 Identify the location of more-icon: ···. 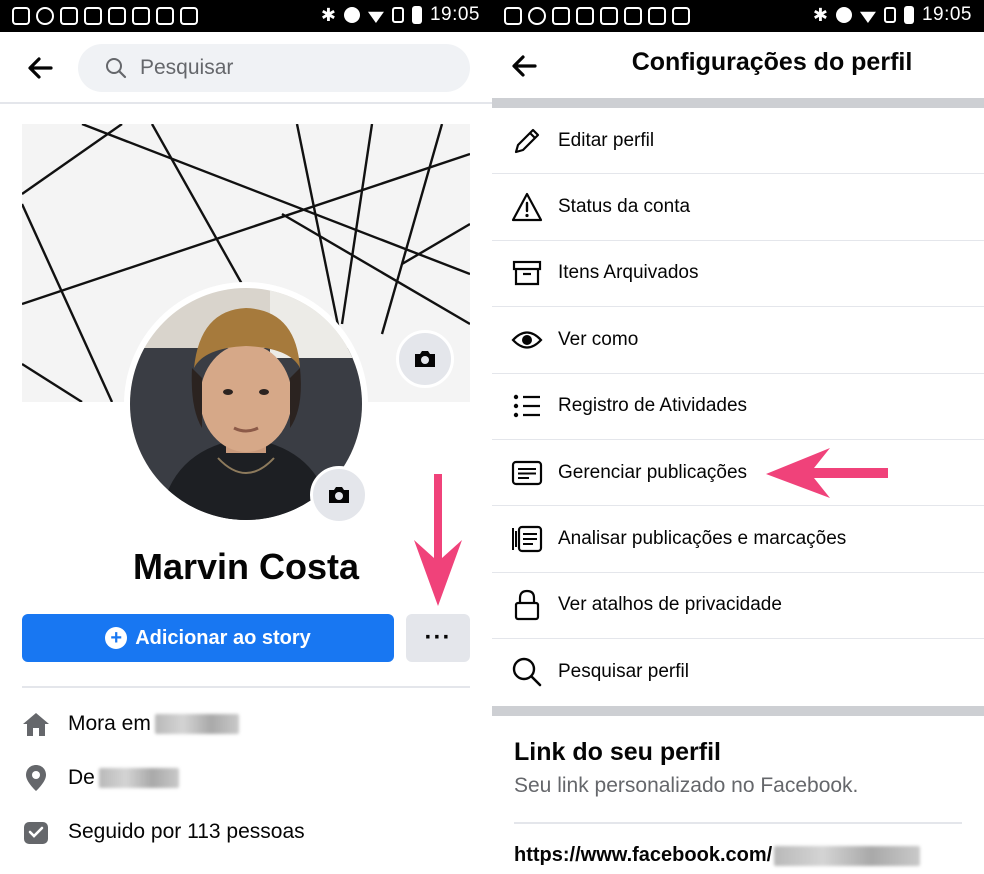
(438, 637).